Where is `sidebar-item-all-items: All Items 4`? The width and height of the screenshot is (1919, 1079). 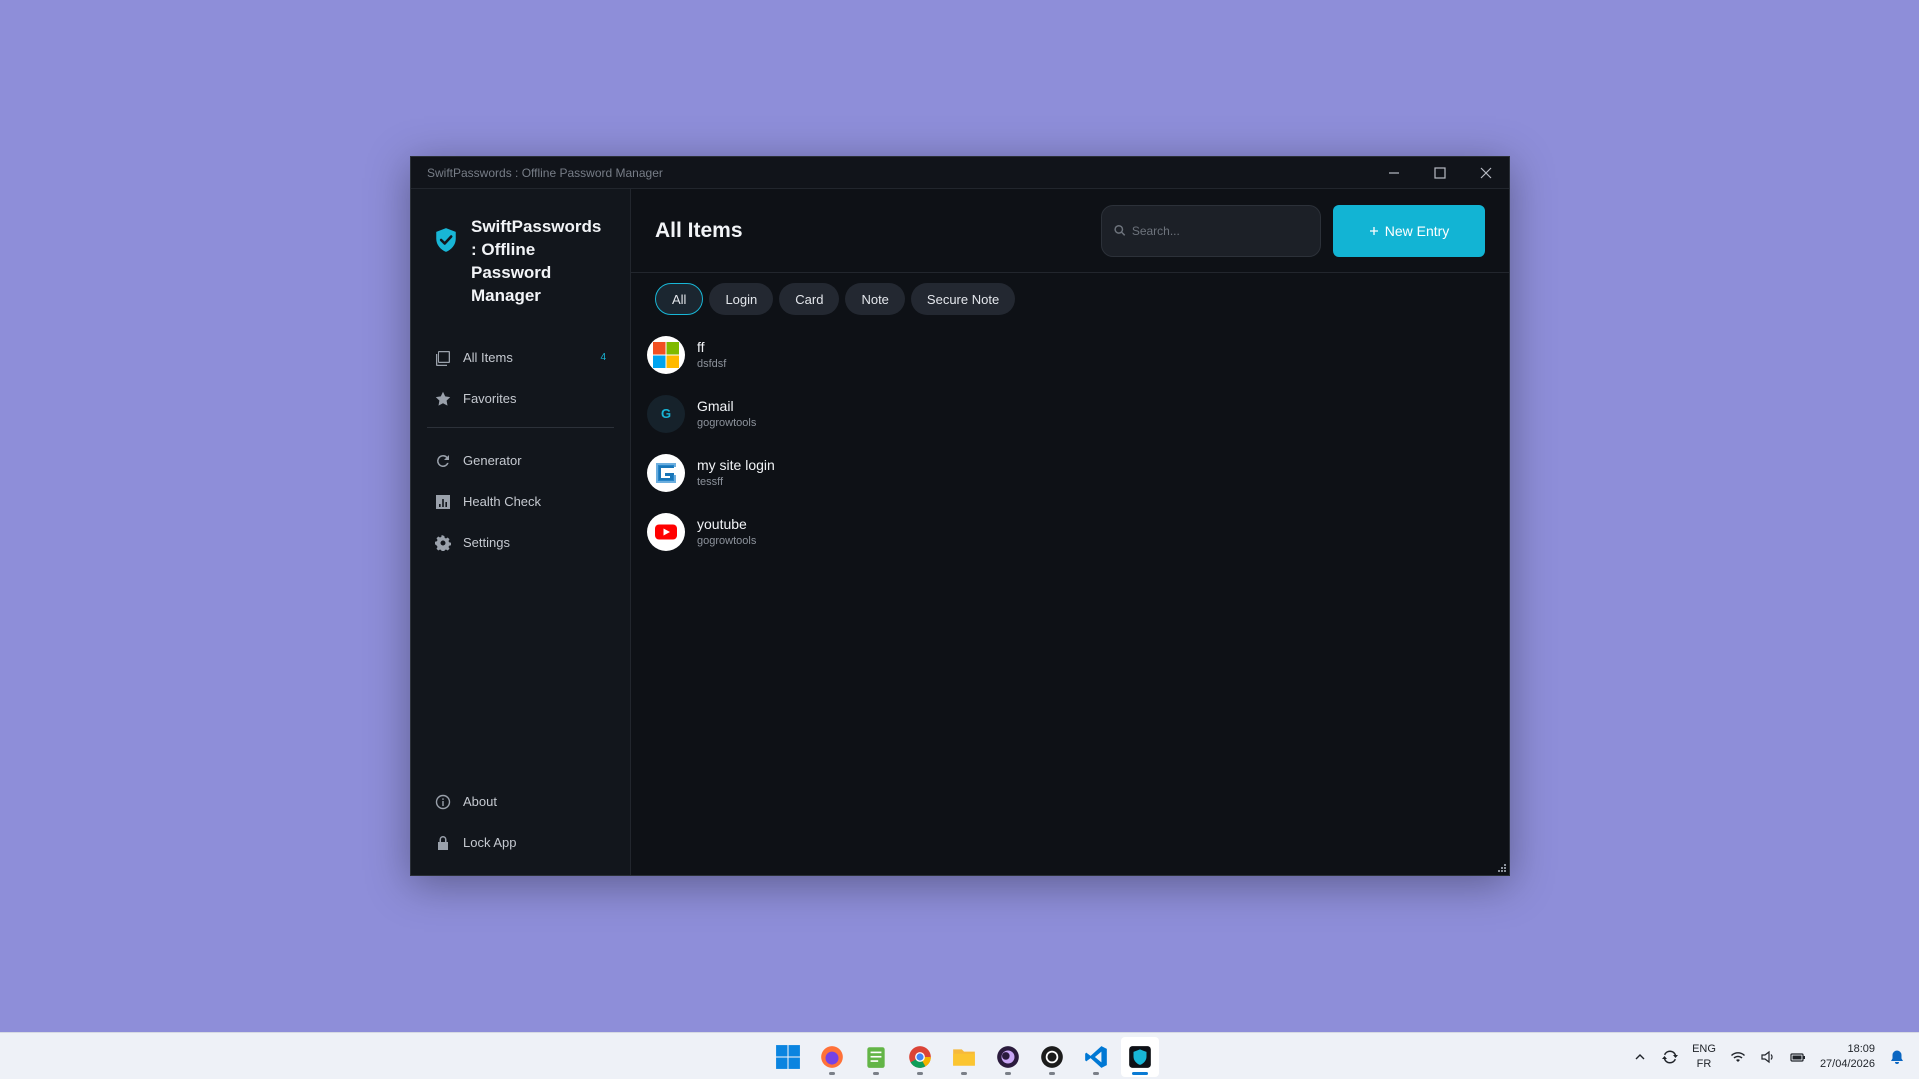 sidebar-item-all-items: All Items 4 is located at coordinates (520, 357).